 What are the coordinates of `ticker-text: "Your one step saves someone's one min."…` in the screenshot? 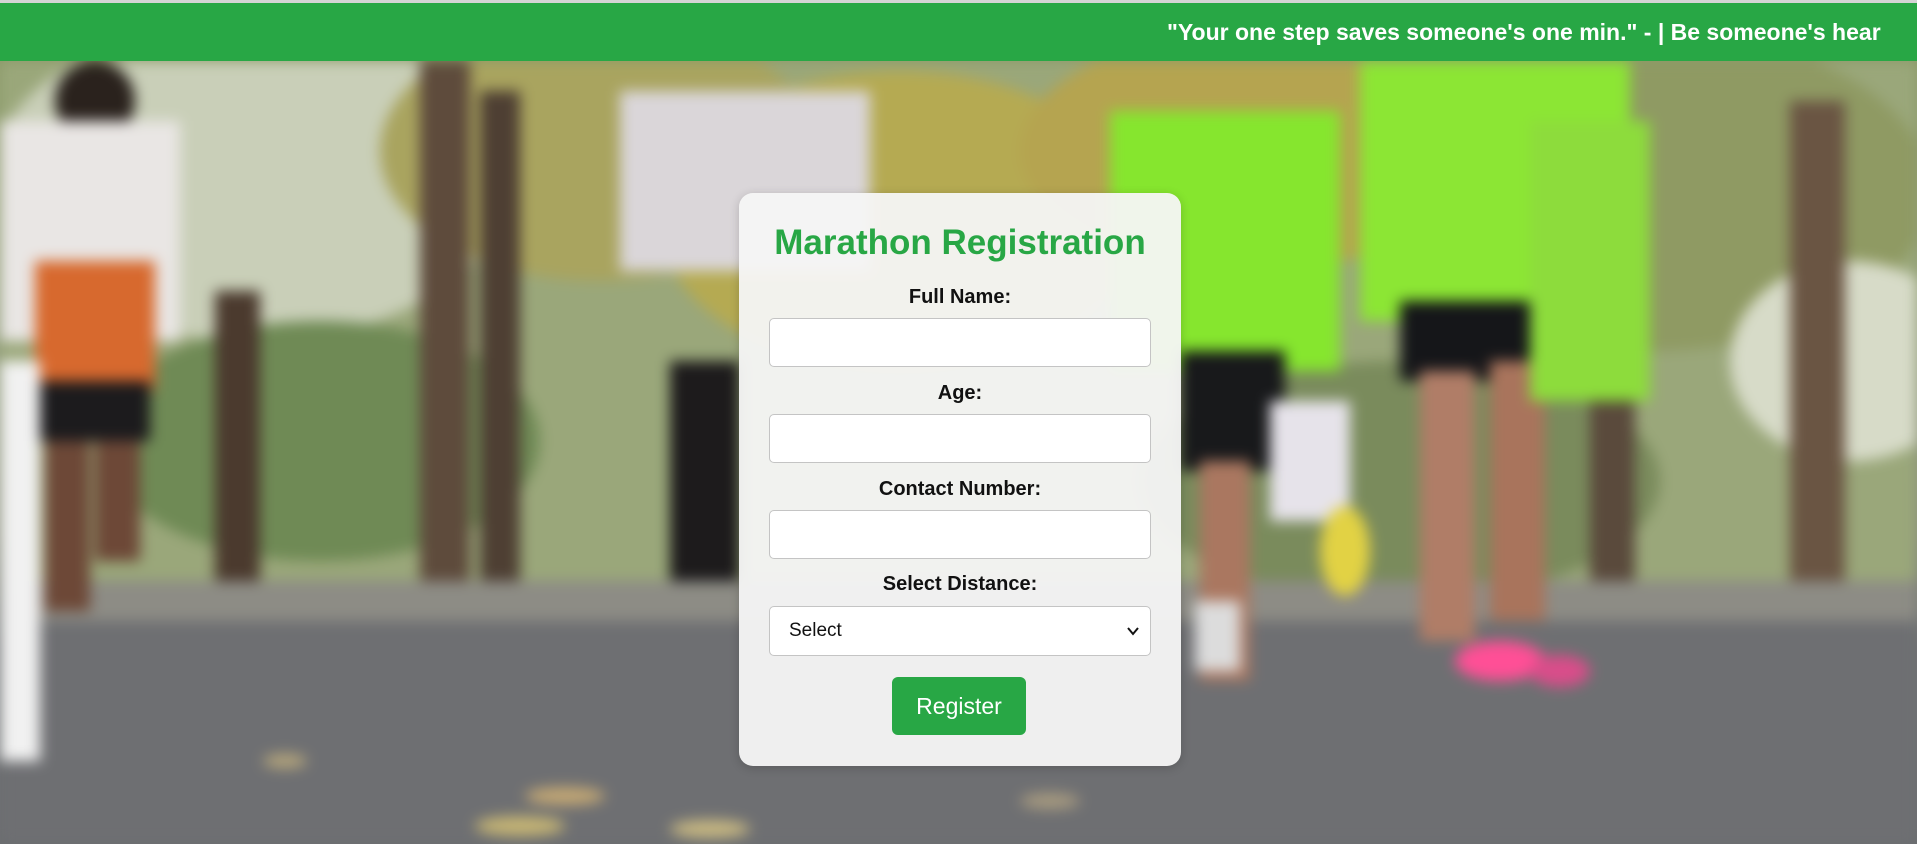 It's located at (1524, 32).